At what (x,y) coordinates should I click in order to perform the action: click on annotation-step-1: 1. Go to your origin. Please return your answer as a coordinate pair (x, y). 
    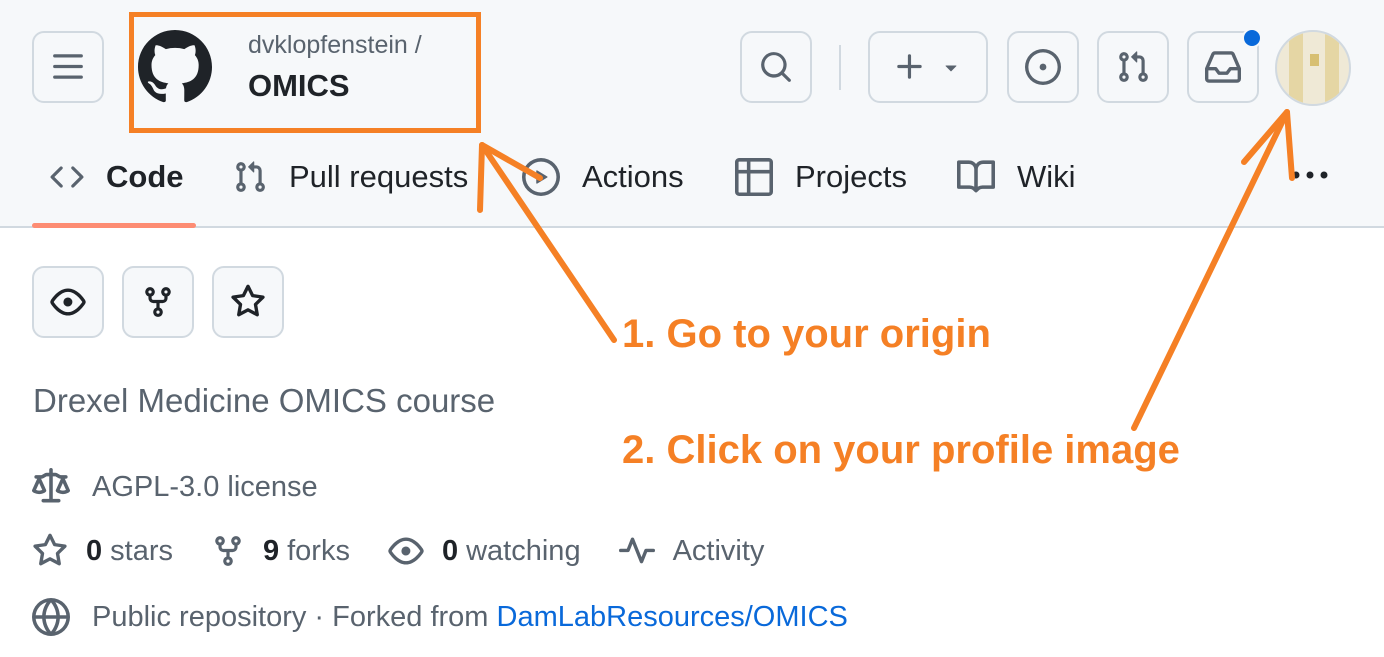
    Looking at the image, I should click on (806, 334).